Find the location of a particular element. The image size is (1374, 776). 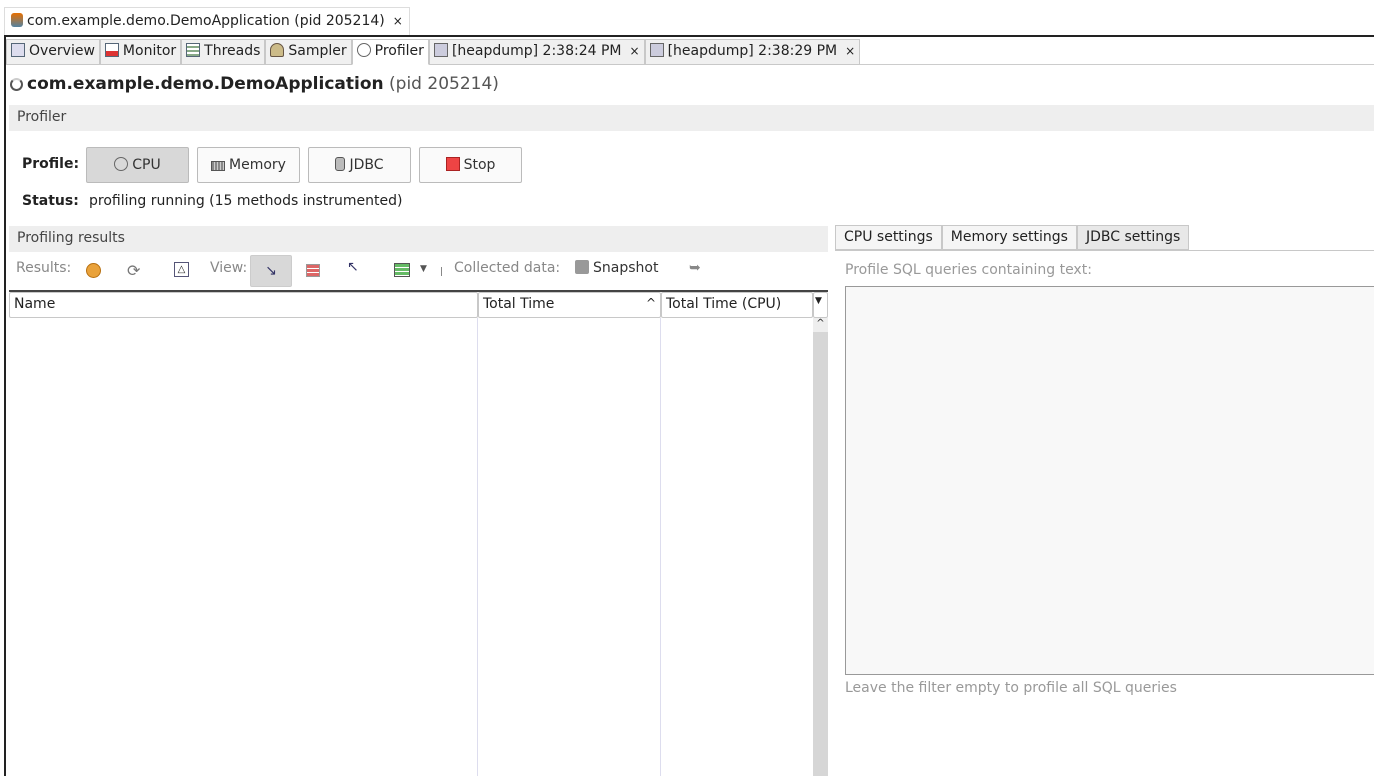

arrow-down-right-icon: ↘ is located at coordinates (271, 271).